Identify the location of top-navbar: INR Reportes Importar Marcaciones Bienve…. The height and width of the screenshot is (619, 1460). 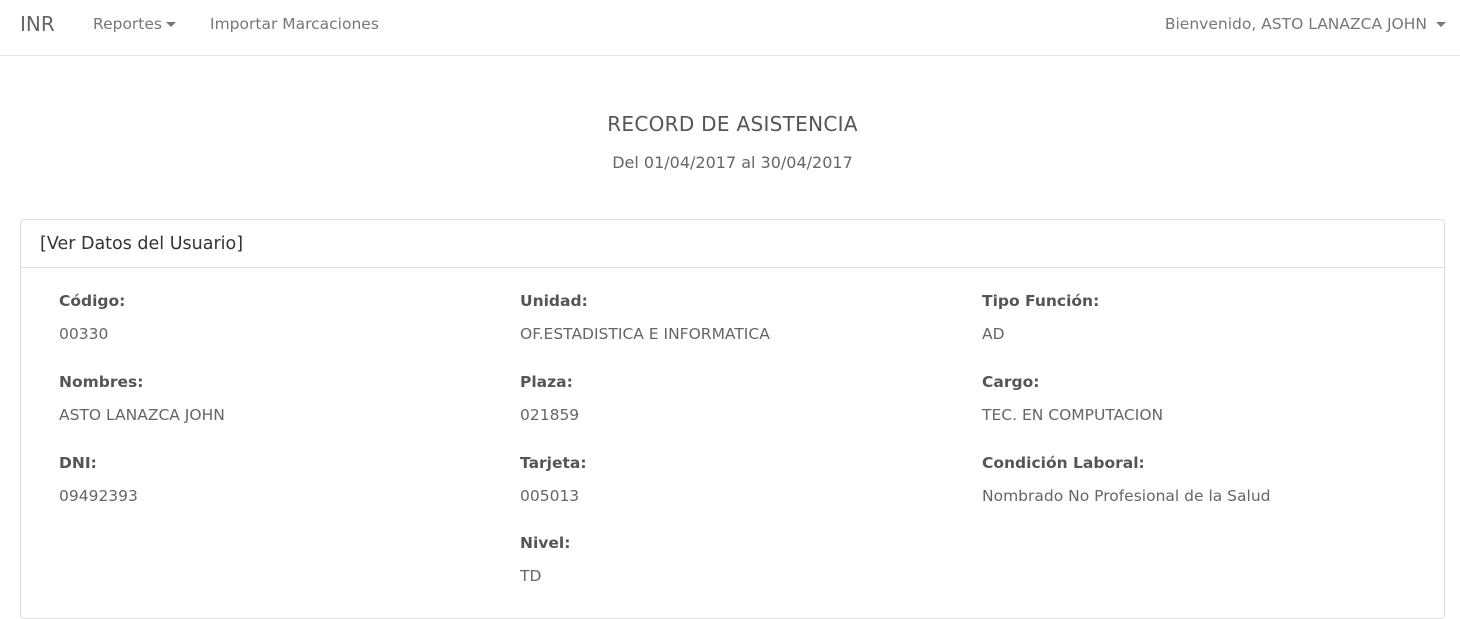
(730, 28).